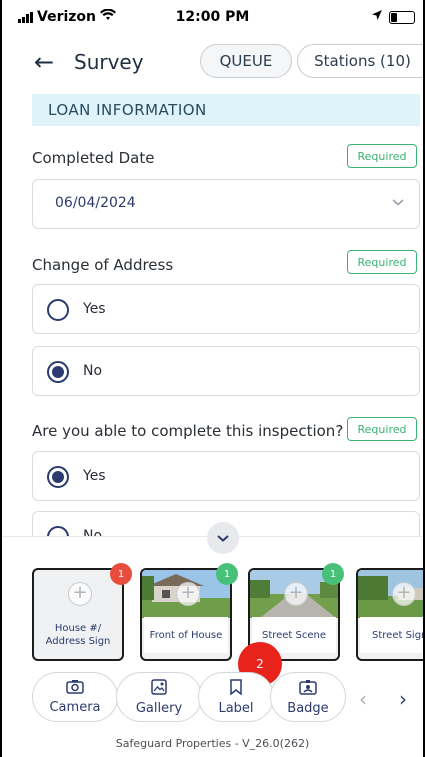 The width and height of the screenshot is (425, 757). I want to click on status-time: 12:00 PM, so click(212, 17).